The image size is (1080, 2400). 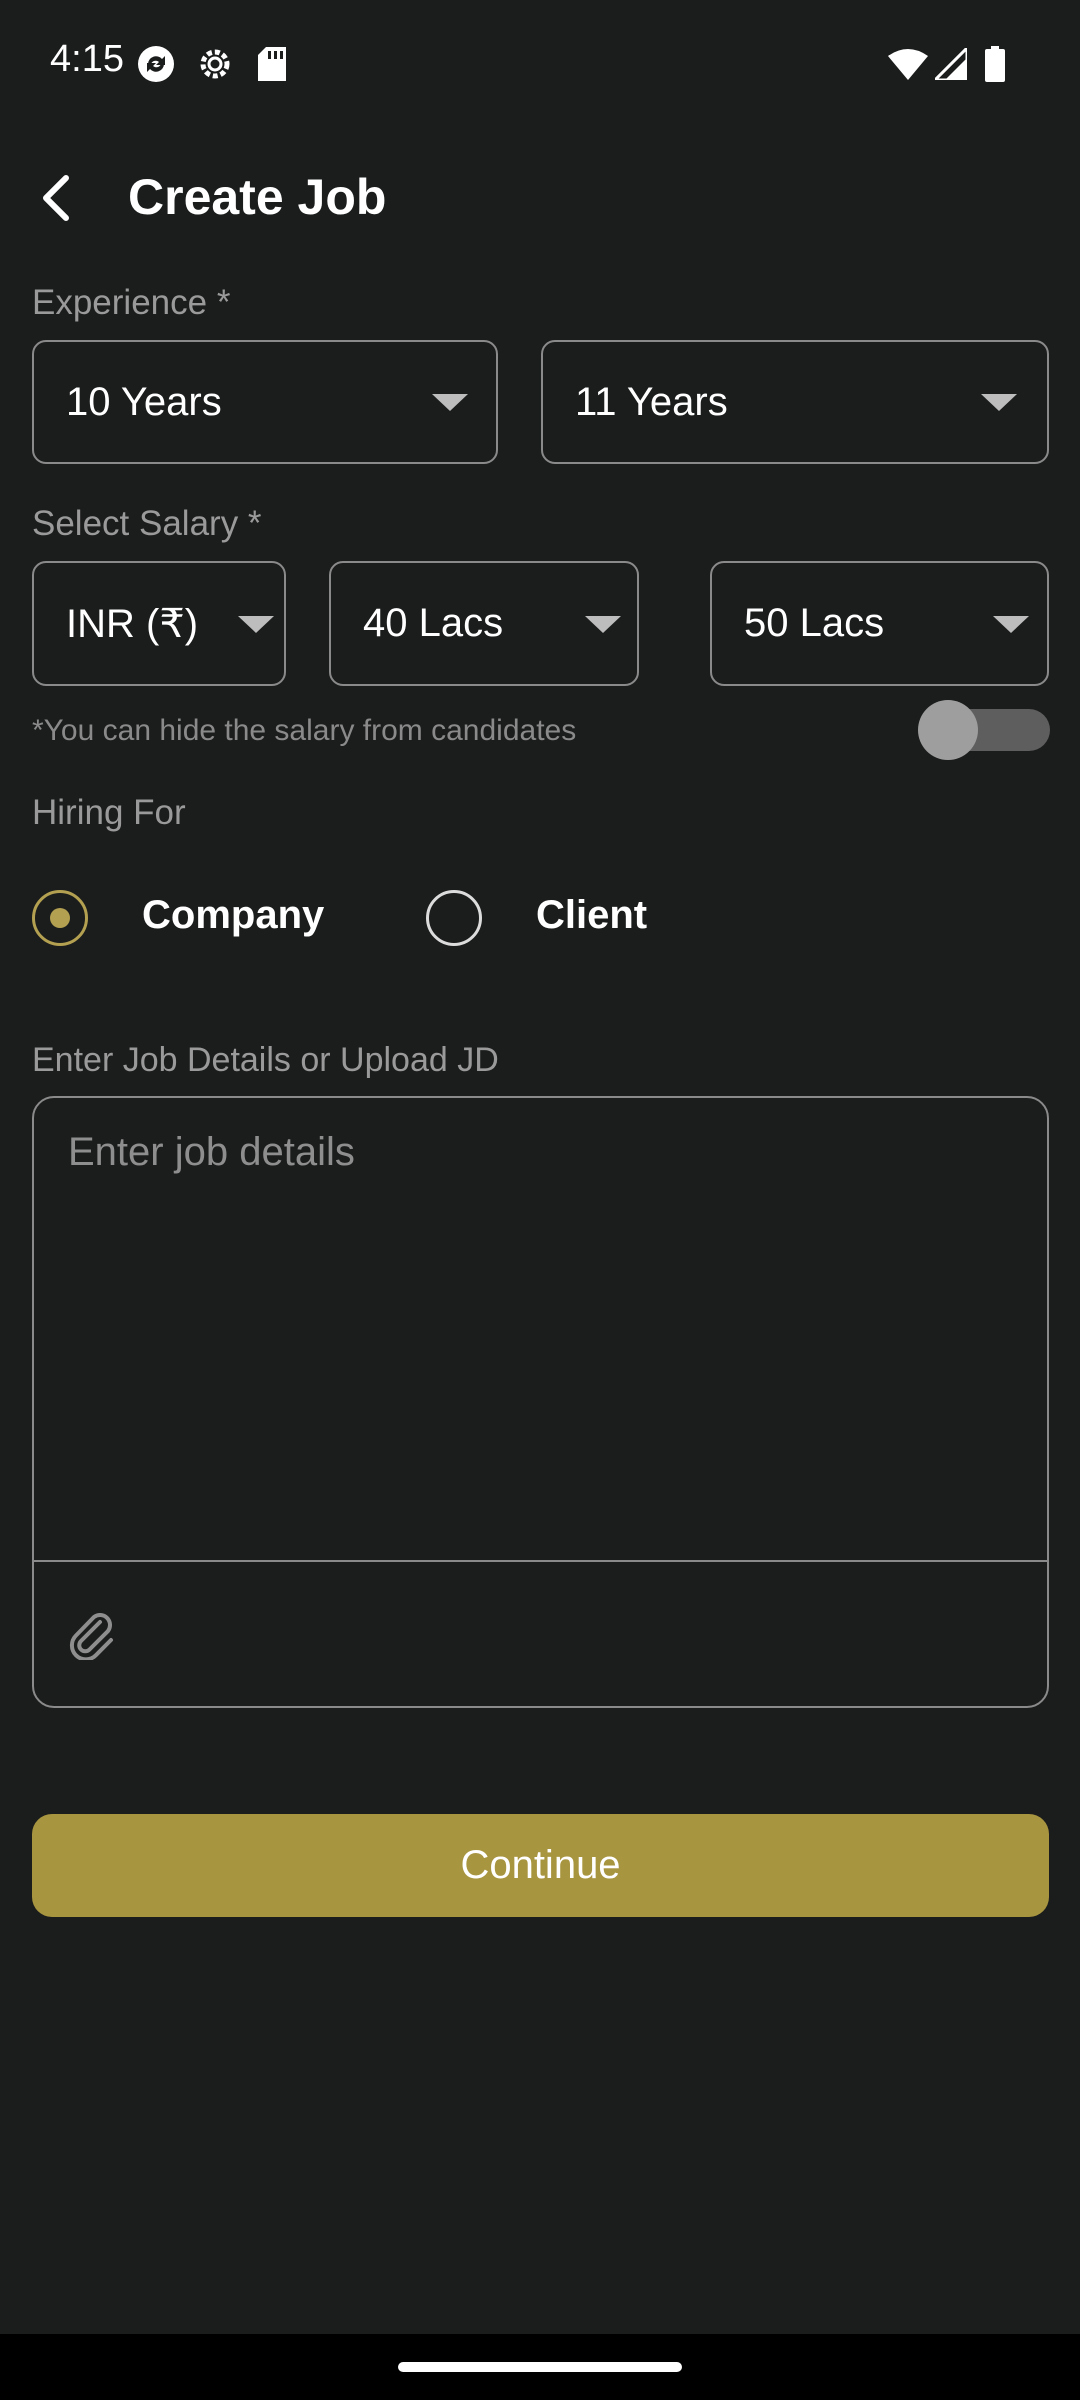 I want to click on experience-max-dropdown: 11 Years, so click(x=795, y=402).